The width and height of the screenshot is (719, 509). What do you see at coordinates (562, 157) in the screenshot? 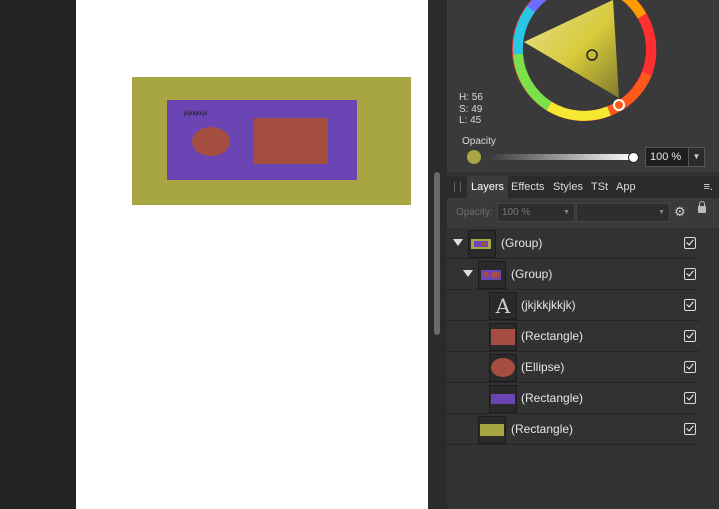
I see `opacity-slider` at bounding box center [562, 157].